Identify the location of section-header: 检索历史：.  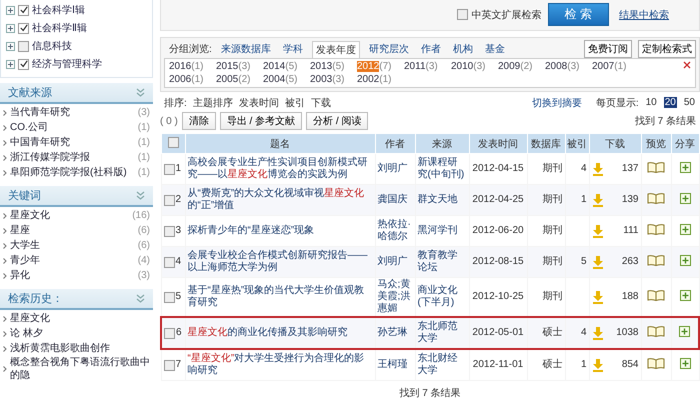
(76, 299).